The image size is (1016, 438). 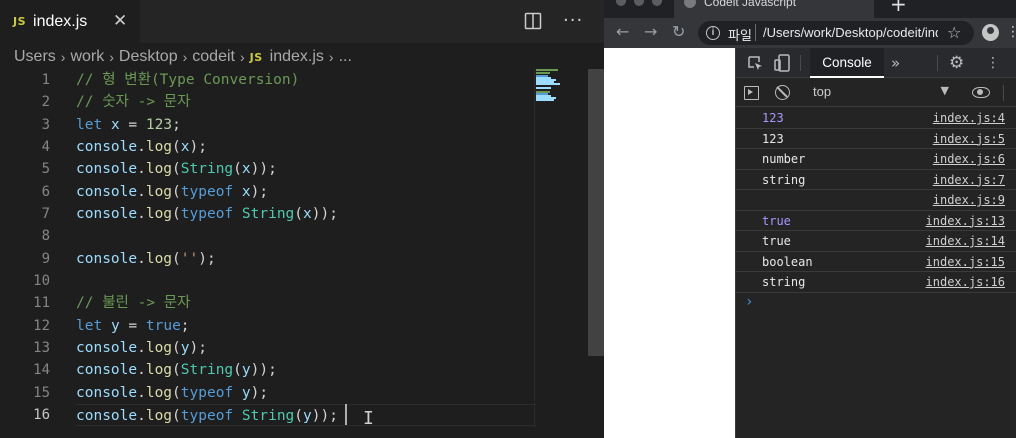 What do you see at coordinates (562, 85) in the screenshot?
I see `minimap` at bounding box center [562, 85].